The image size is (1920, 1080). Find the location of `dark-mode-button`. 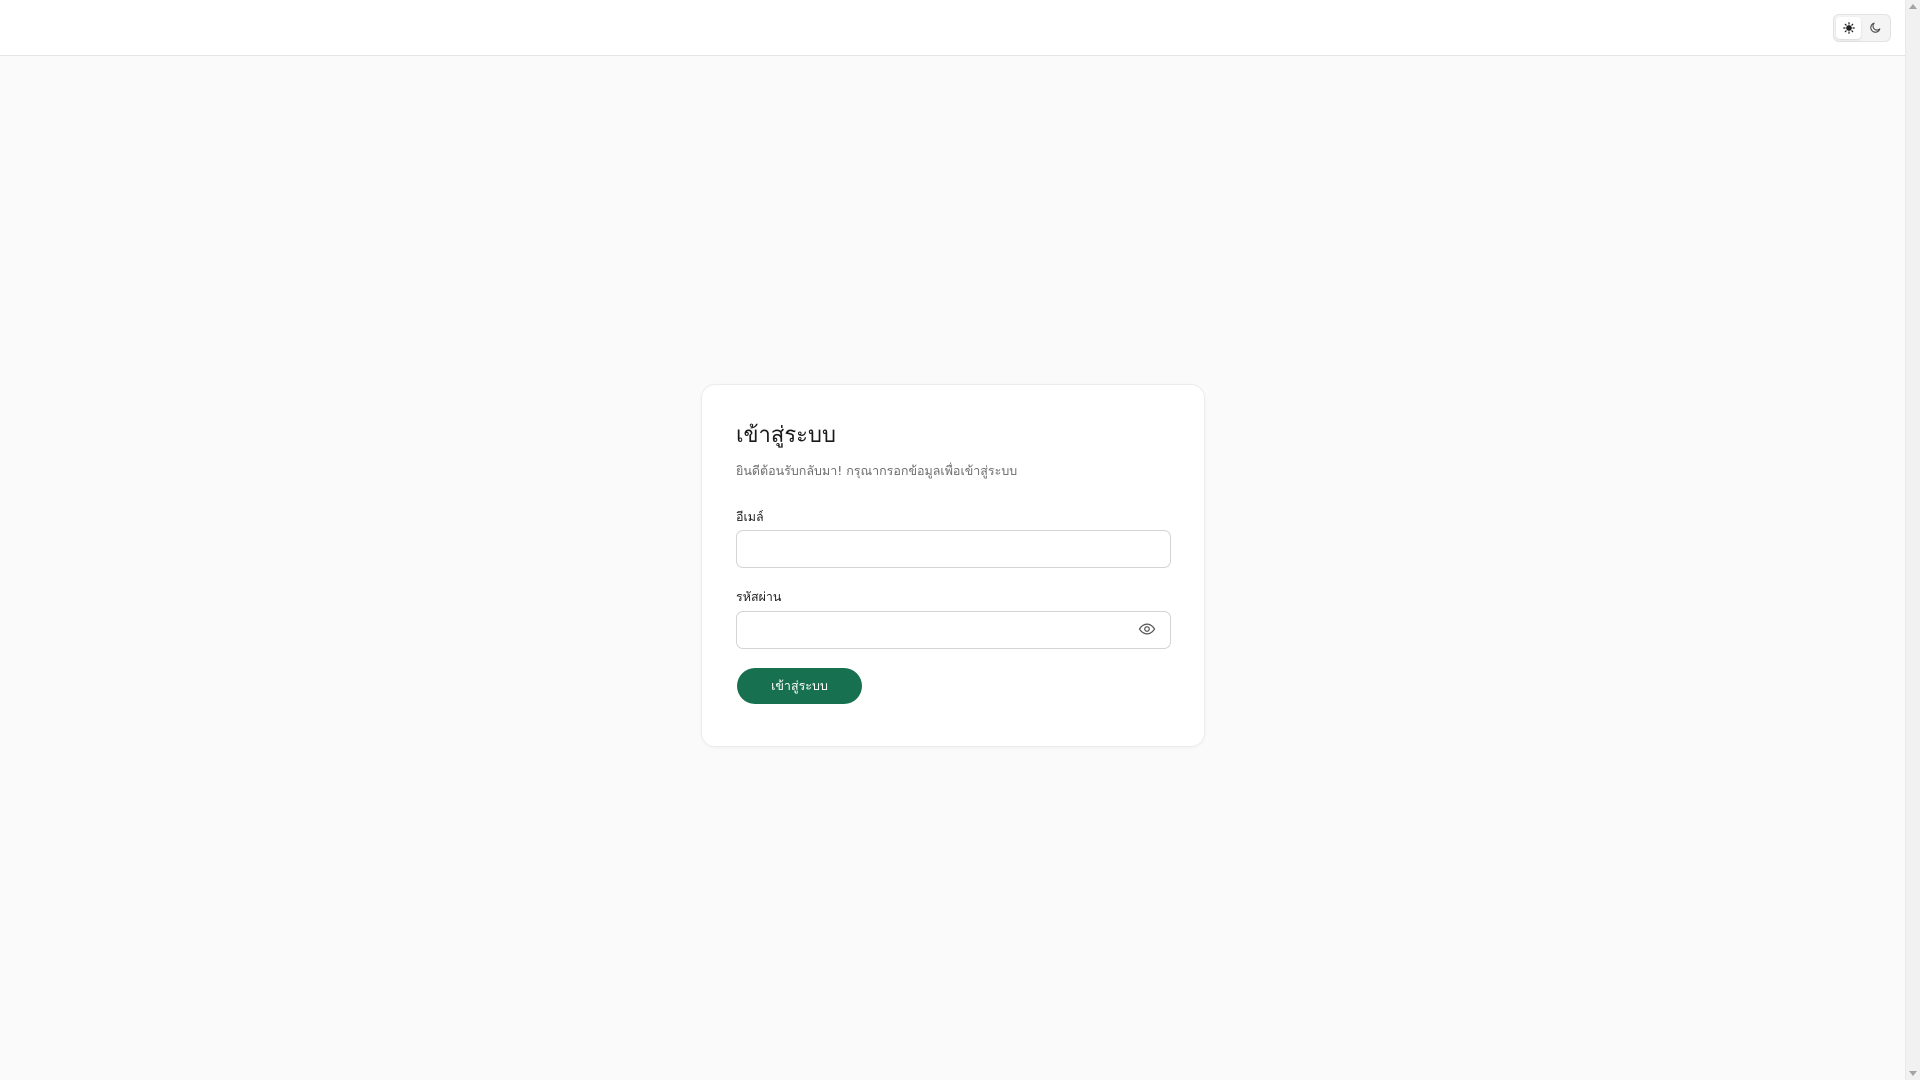

dark-mode-button is located at coordinates (1875, 28).